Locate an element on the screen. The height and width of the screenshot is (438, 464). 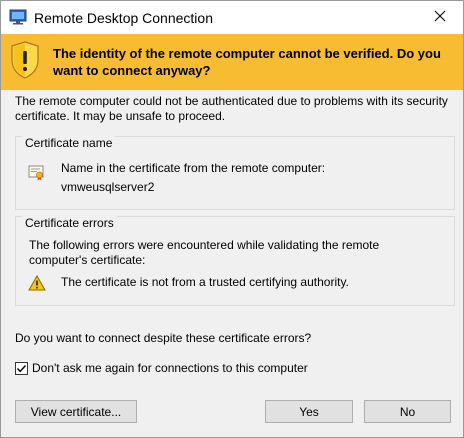
checkmark-icon is located at coordinates (21, 368).